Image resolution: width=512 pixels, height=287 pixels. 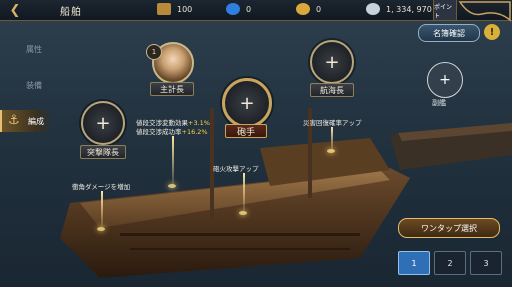 I want to click on first-mate-slot: +, so click(x=445, y=80).